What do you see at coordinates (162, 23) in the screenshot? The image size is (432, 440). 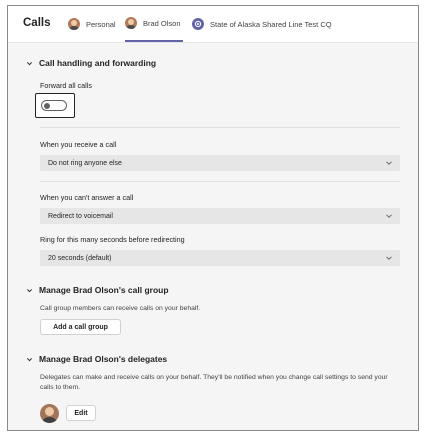 I see `tab-label: Brad Olson` at bounding box center [162, 23].